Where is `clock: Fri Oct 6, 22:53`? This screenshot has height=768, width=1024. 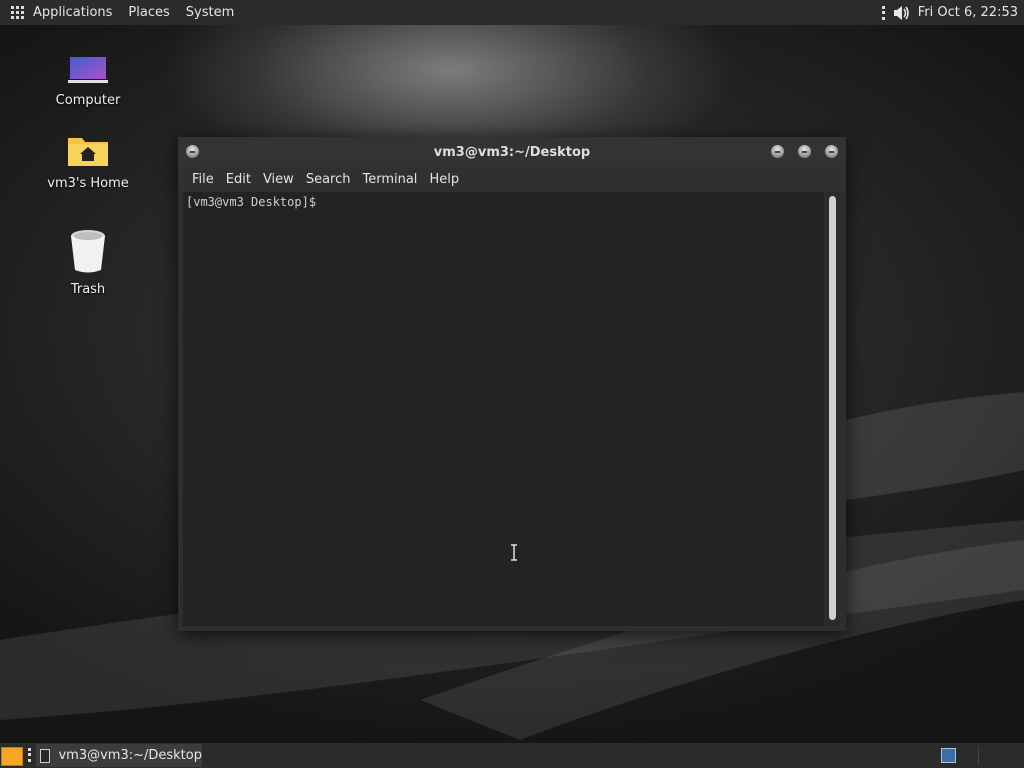 clock: Fri Oct 6, 22:53 is located at coordinates (968, 12).